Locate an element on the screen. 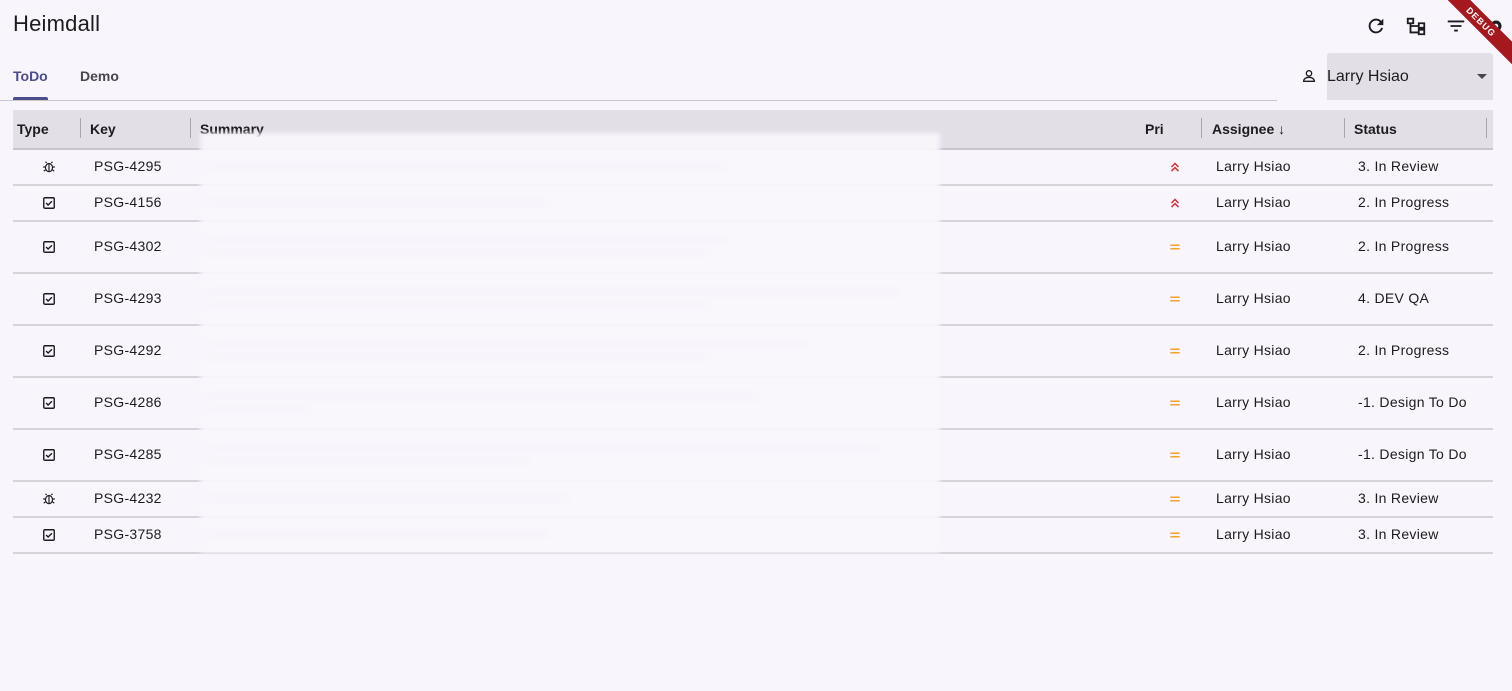 Image resolution: width=1512 pixels, height=691 pixels. col-type: Type is located at coordinates (33, 129).